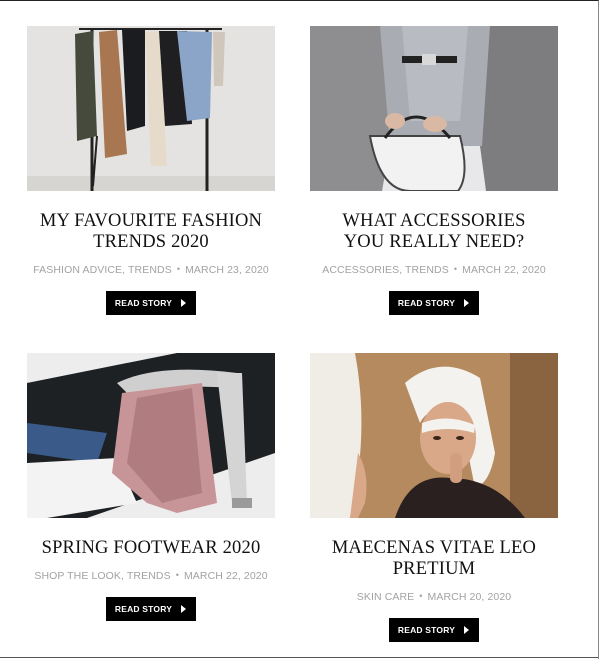 The height and width of the screenshot is (659, 599). What do you see at coordinates (77, 576) in the screenshot?
I see `category-link: SHOP THE LOOK` at bounding box center [77, 576].